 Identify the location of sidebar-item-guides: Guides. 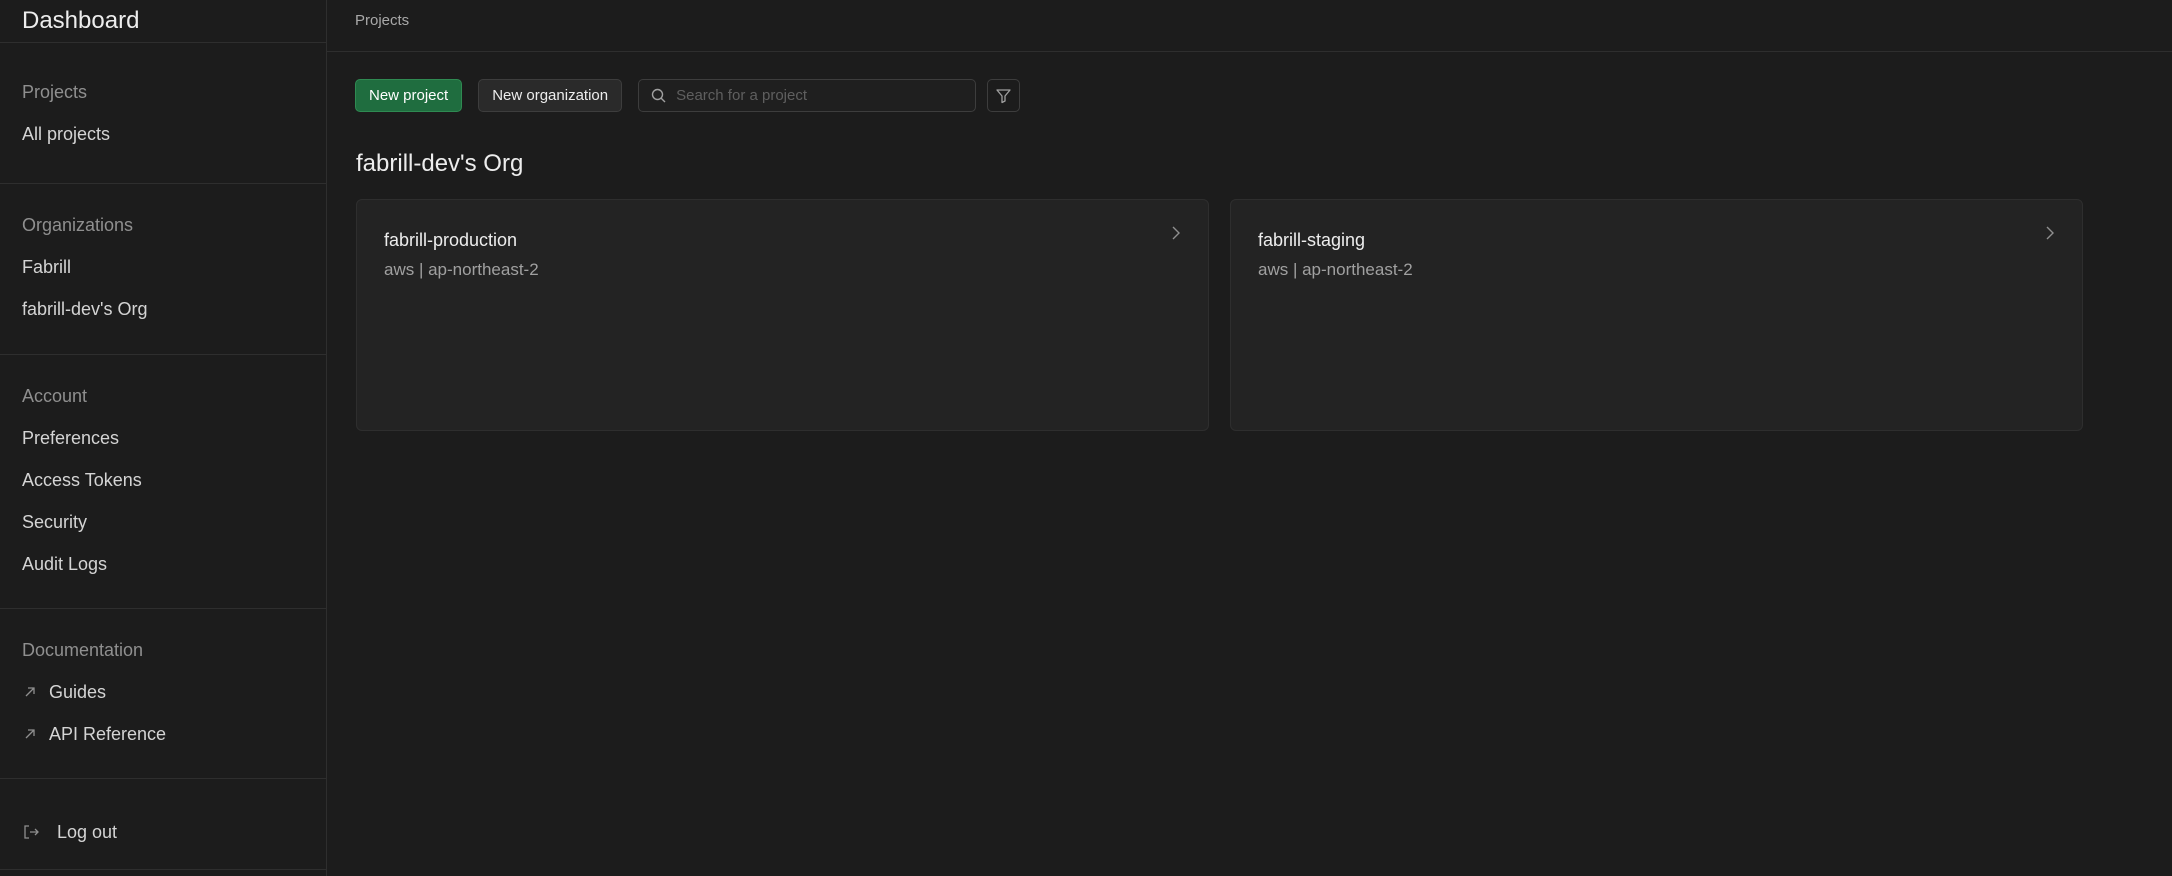
(174, 692).